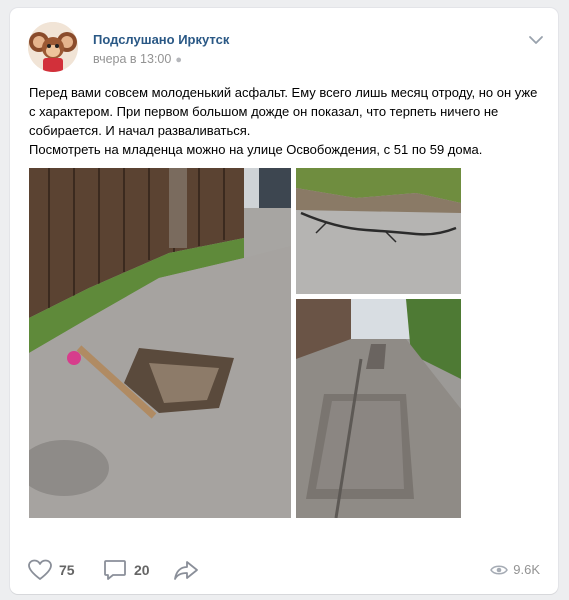 The width and height of the screenshot is (569, 600). I want to click on platform-icon: ●, so click(178, 60).